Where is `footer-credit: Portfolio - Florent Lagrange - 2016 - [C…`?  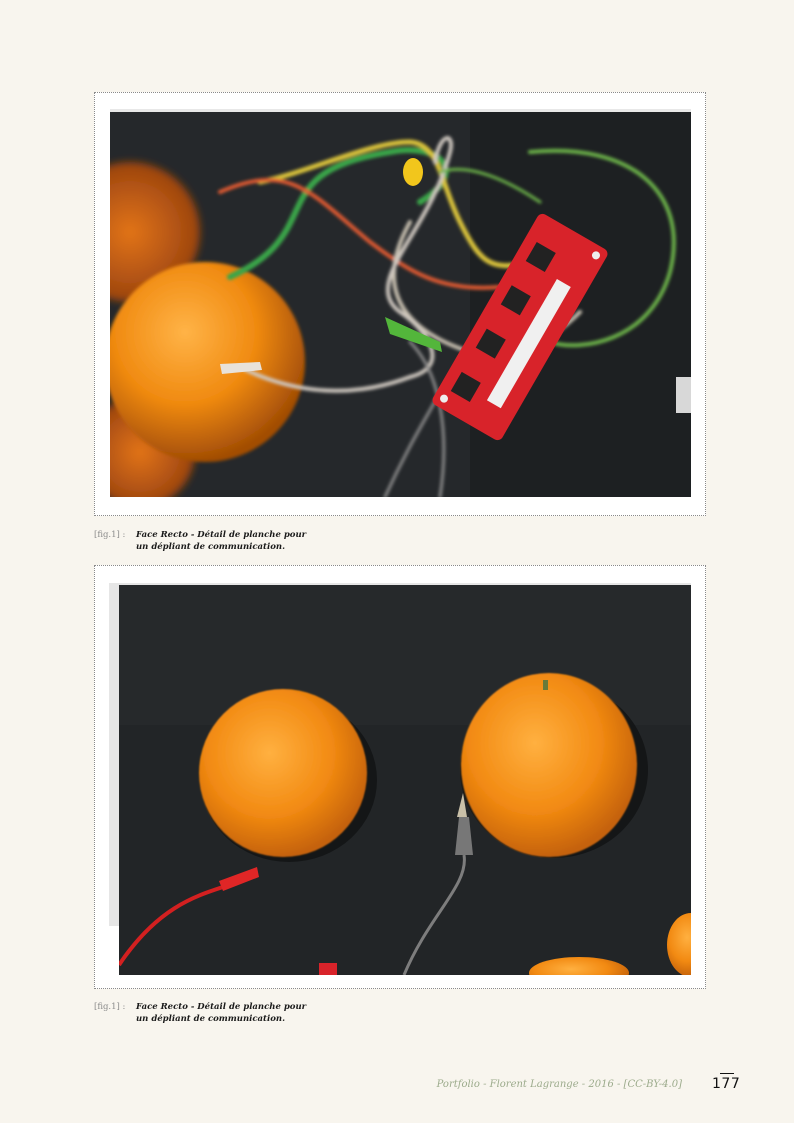 footer-credit: Portfolio - Florent Lagrange - 2016 - [C… is located at coordinates (559, 1084).